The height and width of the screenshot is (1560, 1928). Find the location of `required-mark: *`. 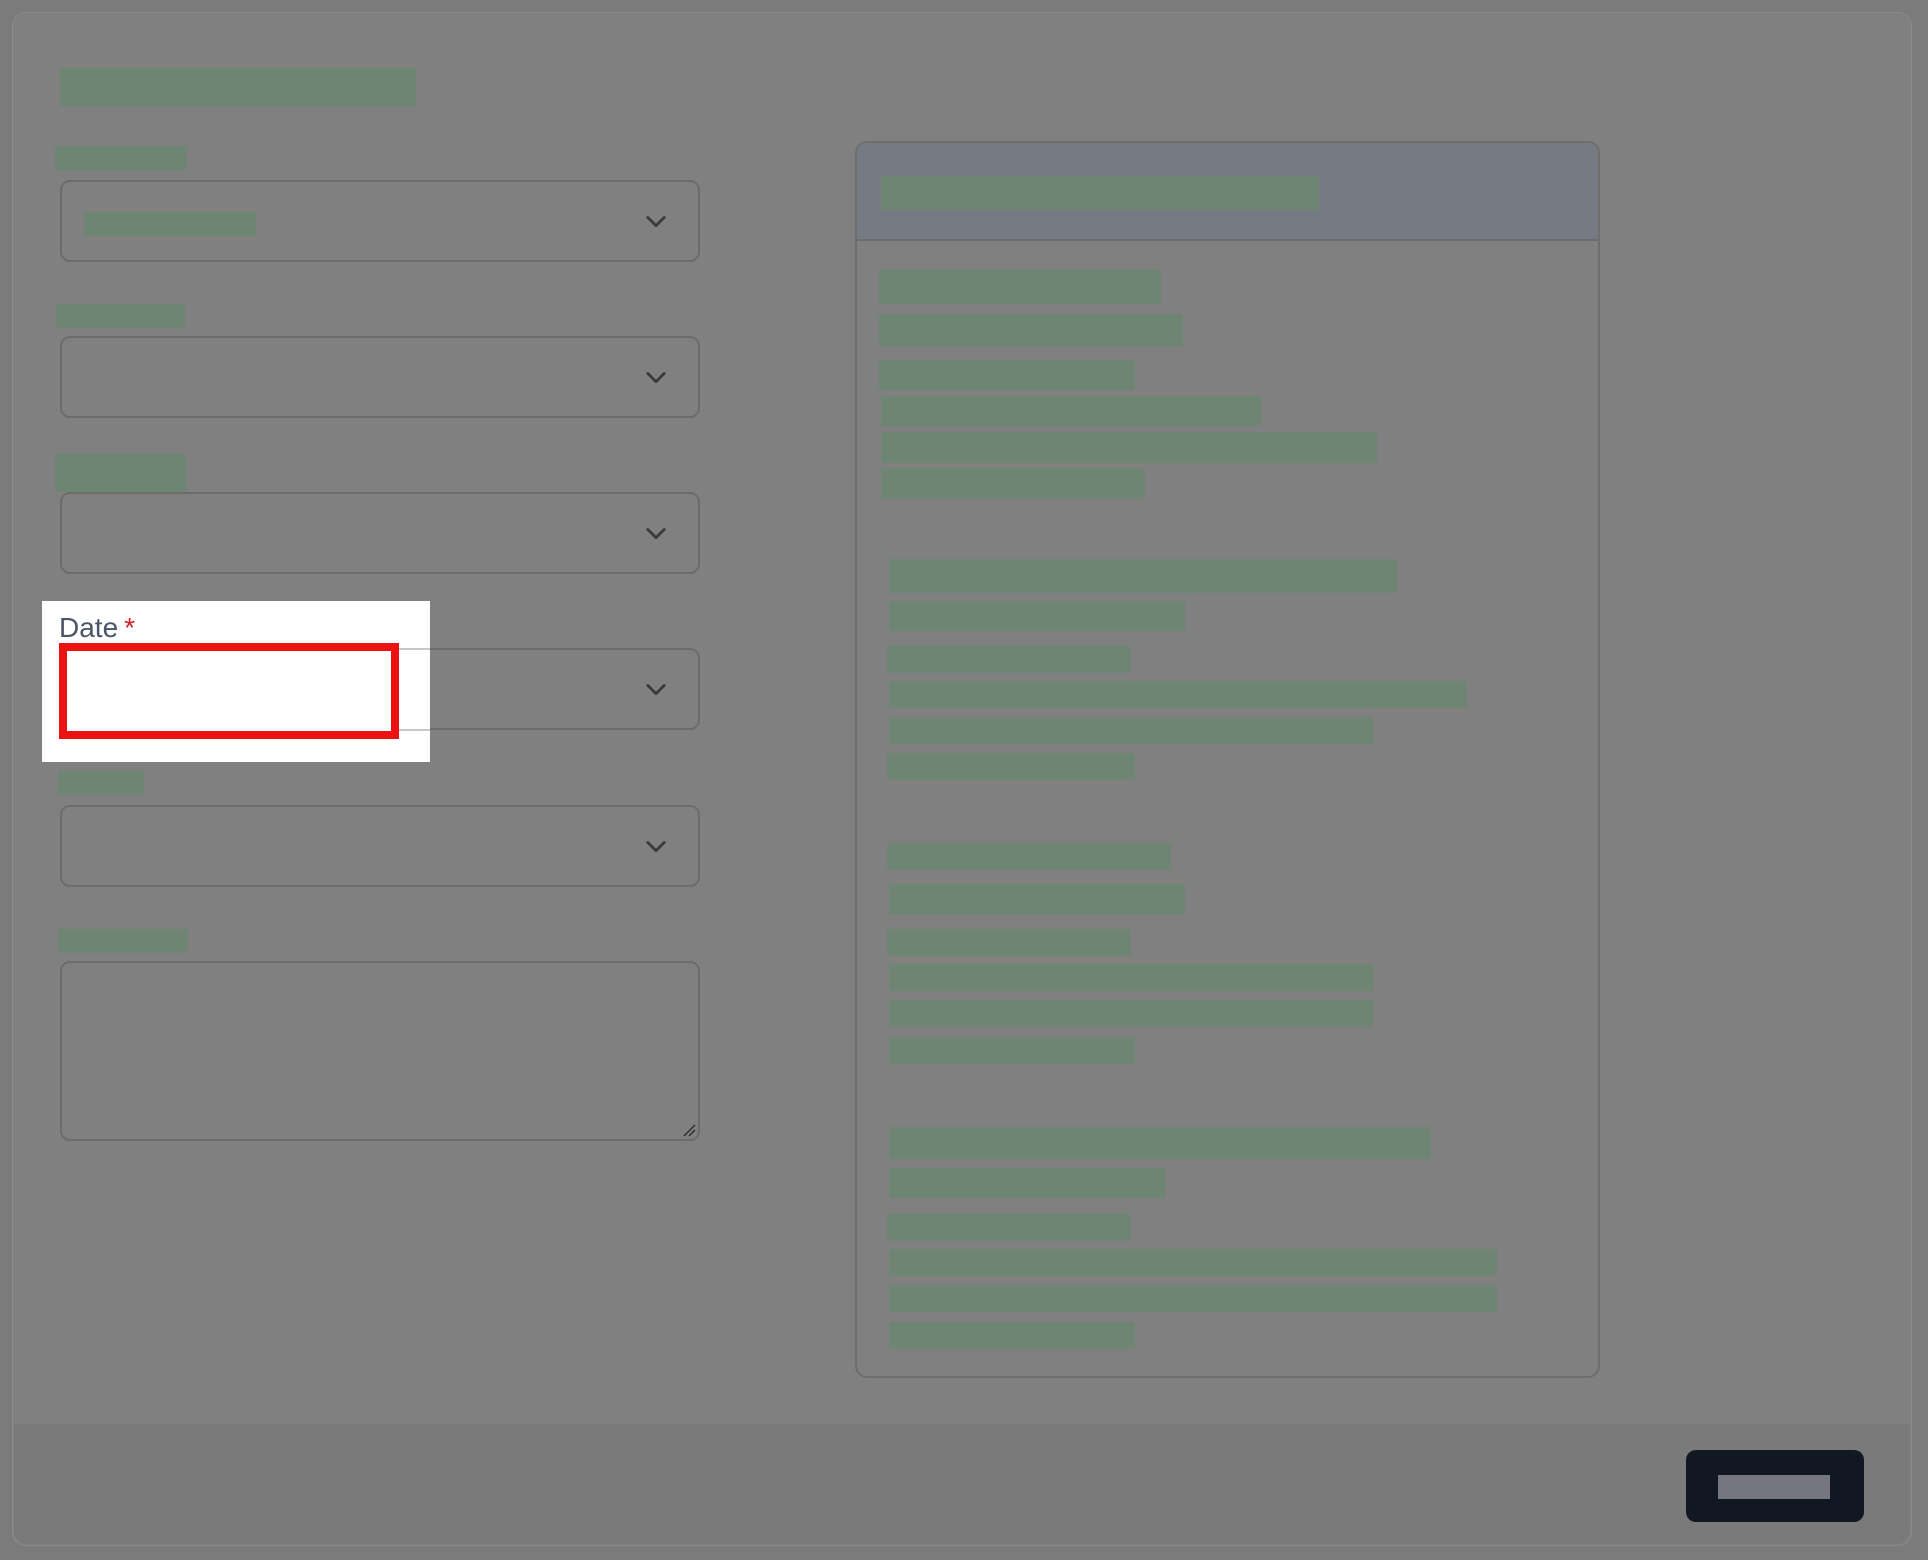

required-mark: * is located at coordinates (130, 627).